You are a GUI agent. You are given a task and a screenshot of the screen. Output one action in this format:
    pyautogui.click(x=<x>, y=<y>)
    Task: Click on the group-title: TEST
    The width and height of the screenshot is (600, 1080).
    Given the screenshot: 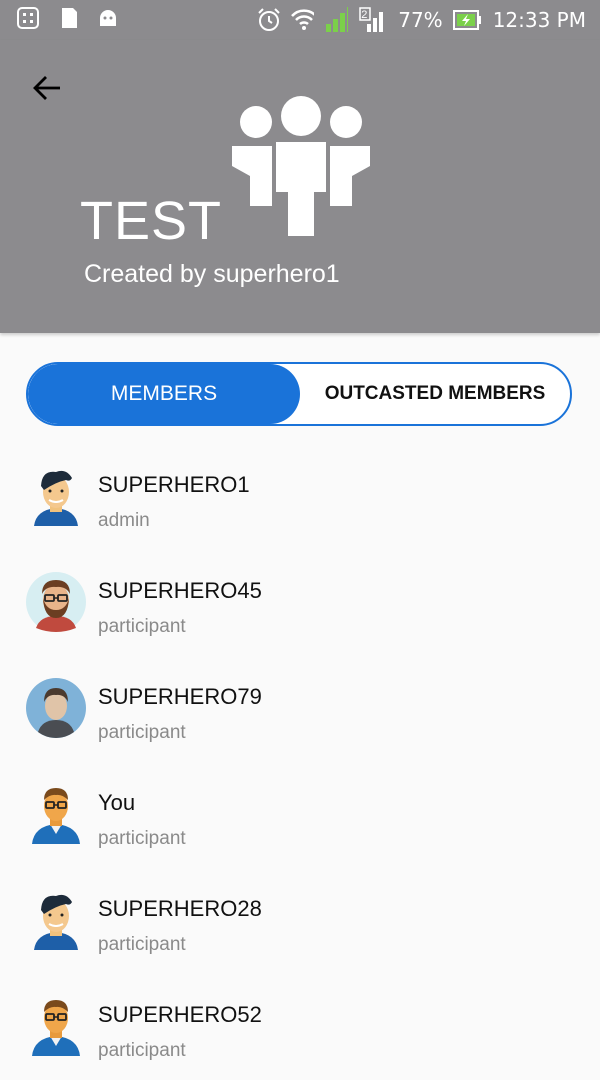 What is the action you would take?
    pyautogui.click(x=151, y=221)
    